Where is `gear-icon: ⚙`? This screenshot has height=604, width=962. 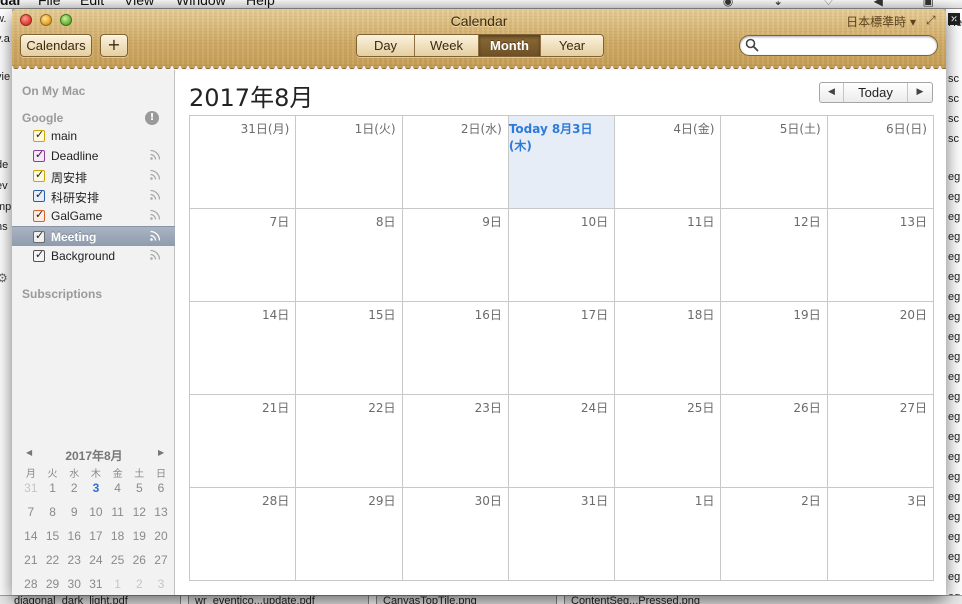
gear-icon: ⚙ is located at coordinates (4, 278).